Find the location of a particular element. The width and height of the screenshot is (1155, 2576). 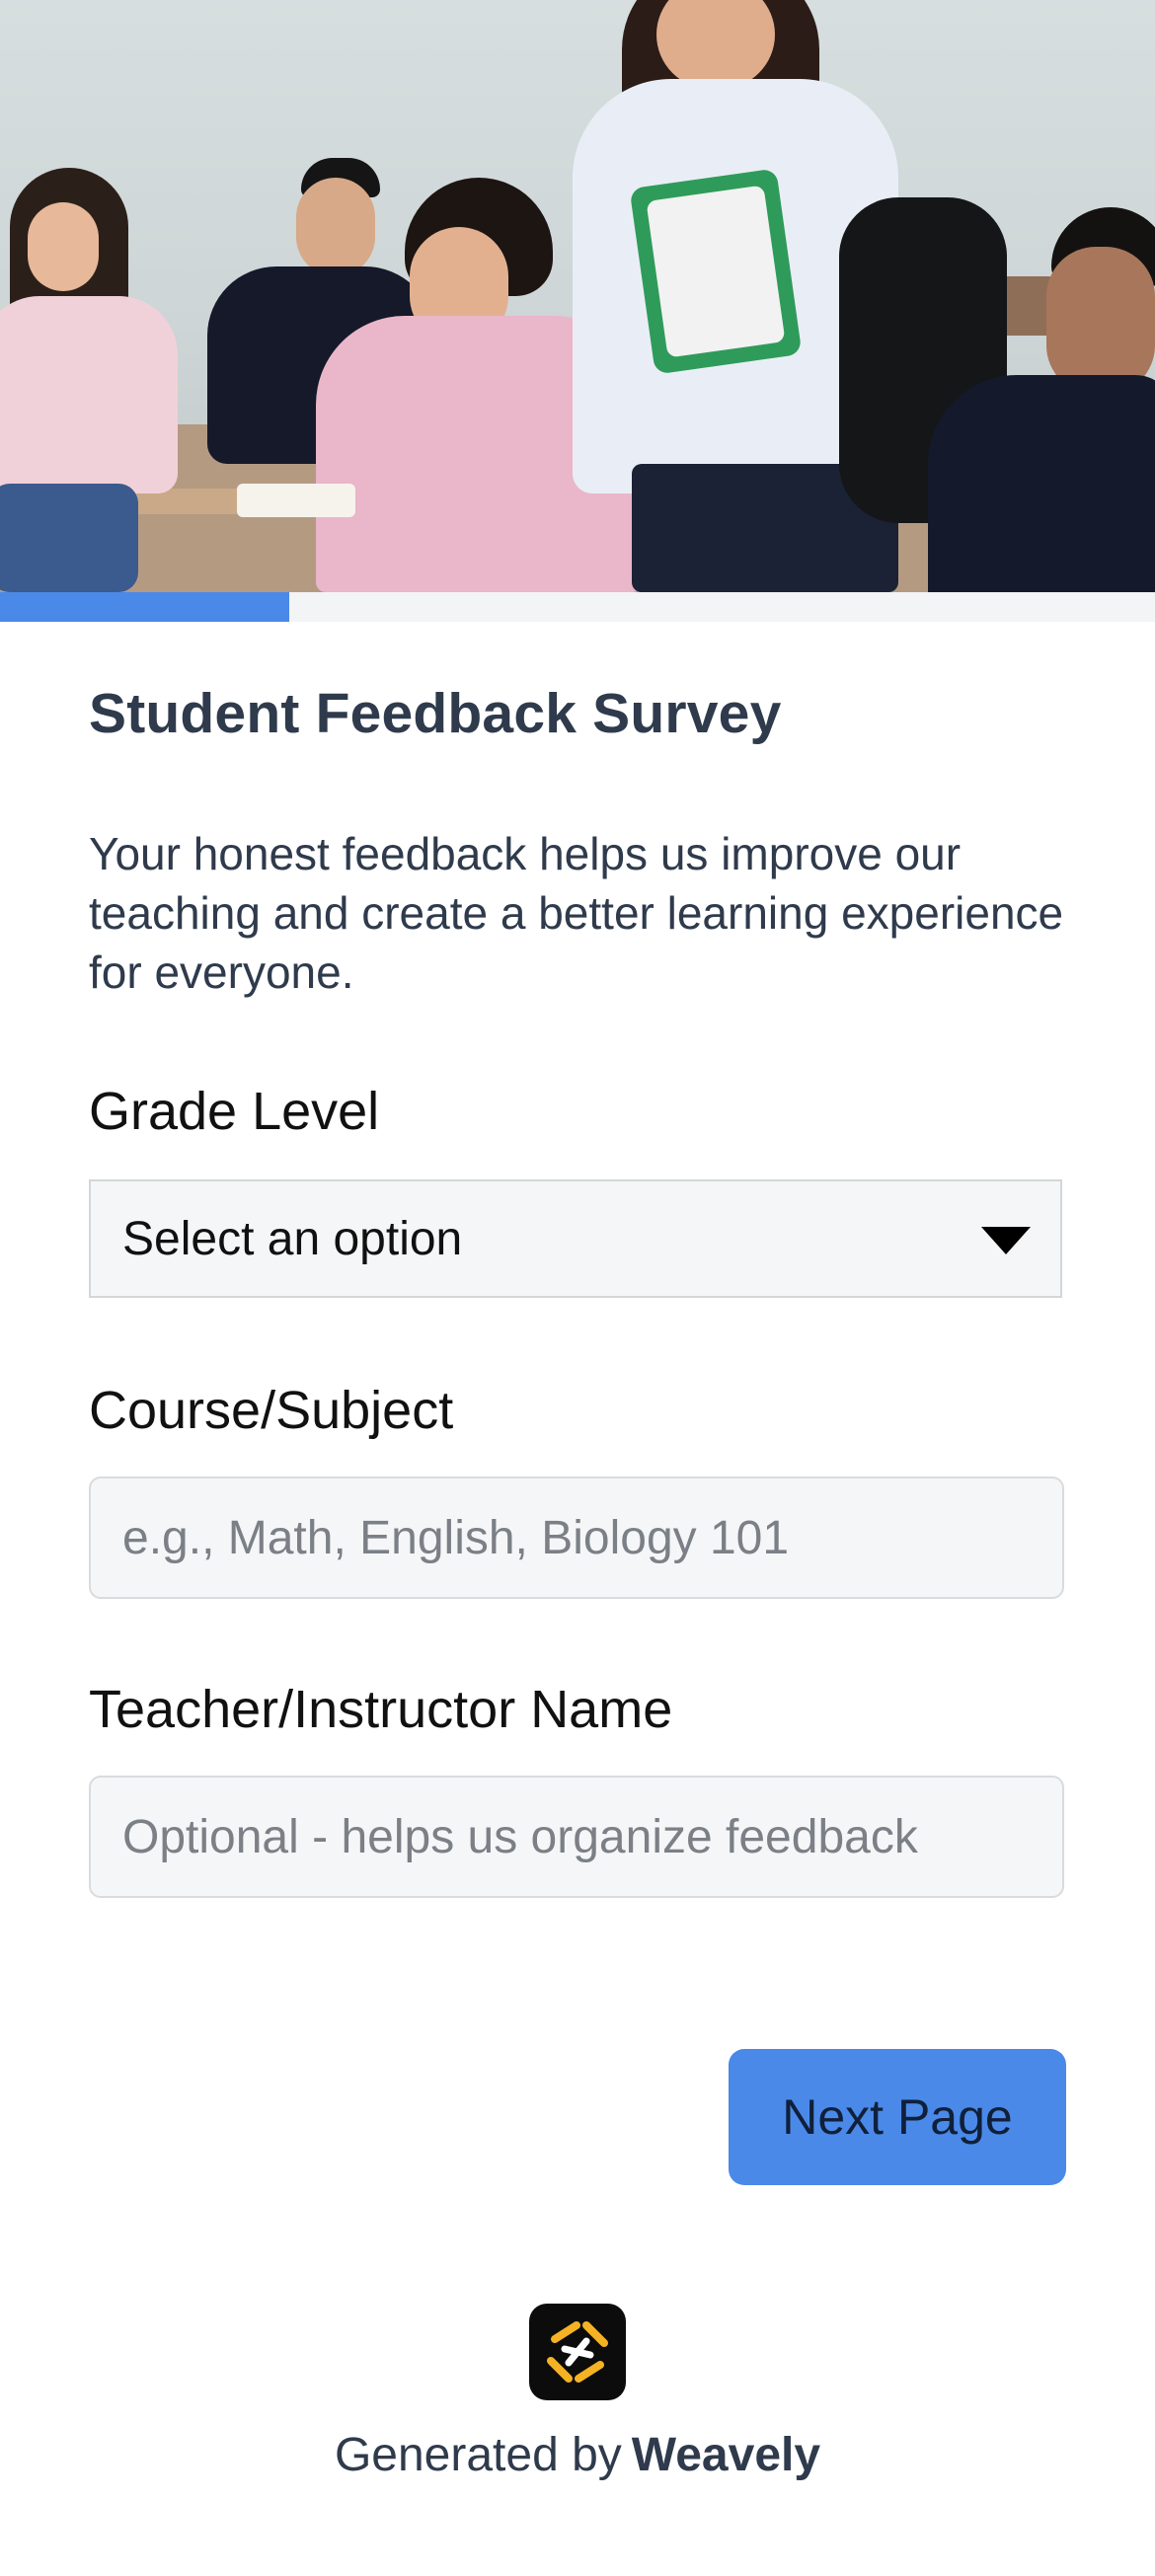

weavely-logo-icon is located at coordinates (577, 2352).